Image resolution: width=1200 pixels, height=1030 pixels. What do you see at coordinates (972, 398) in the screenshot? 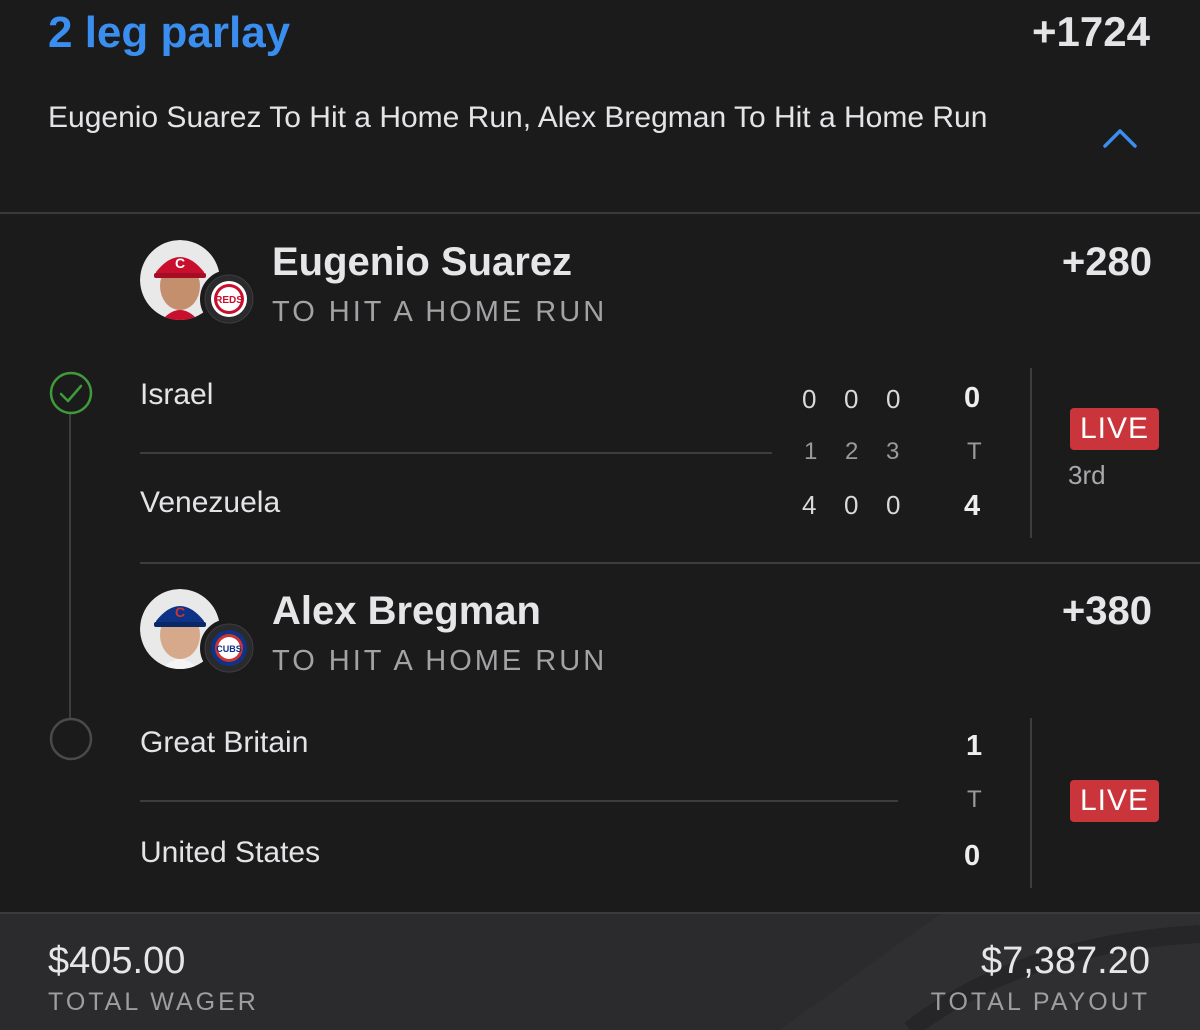
I see `away-total: 0` at bounding box center [972, 398].